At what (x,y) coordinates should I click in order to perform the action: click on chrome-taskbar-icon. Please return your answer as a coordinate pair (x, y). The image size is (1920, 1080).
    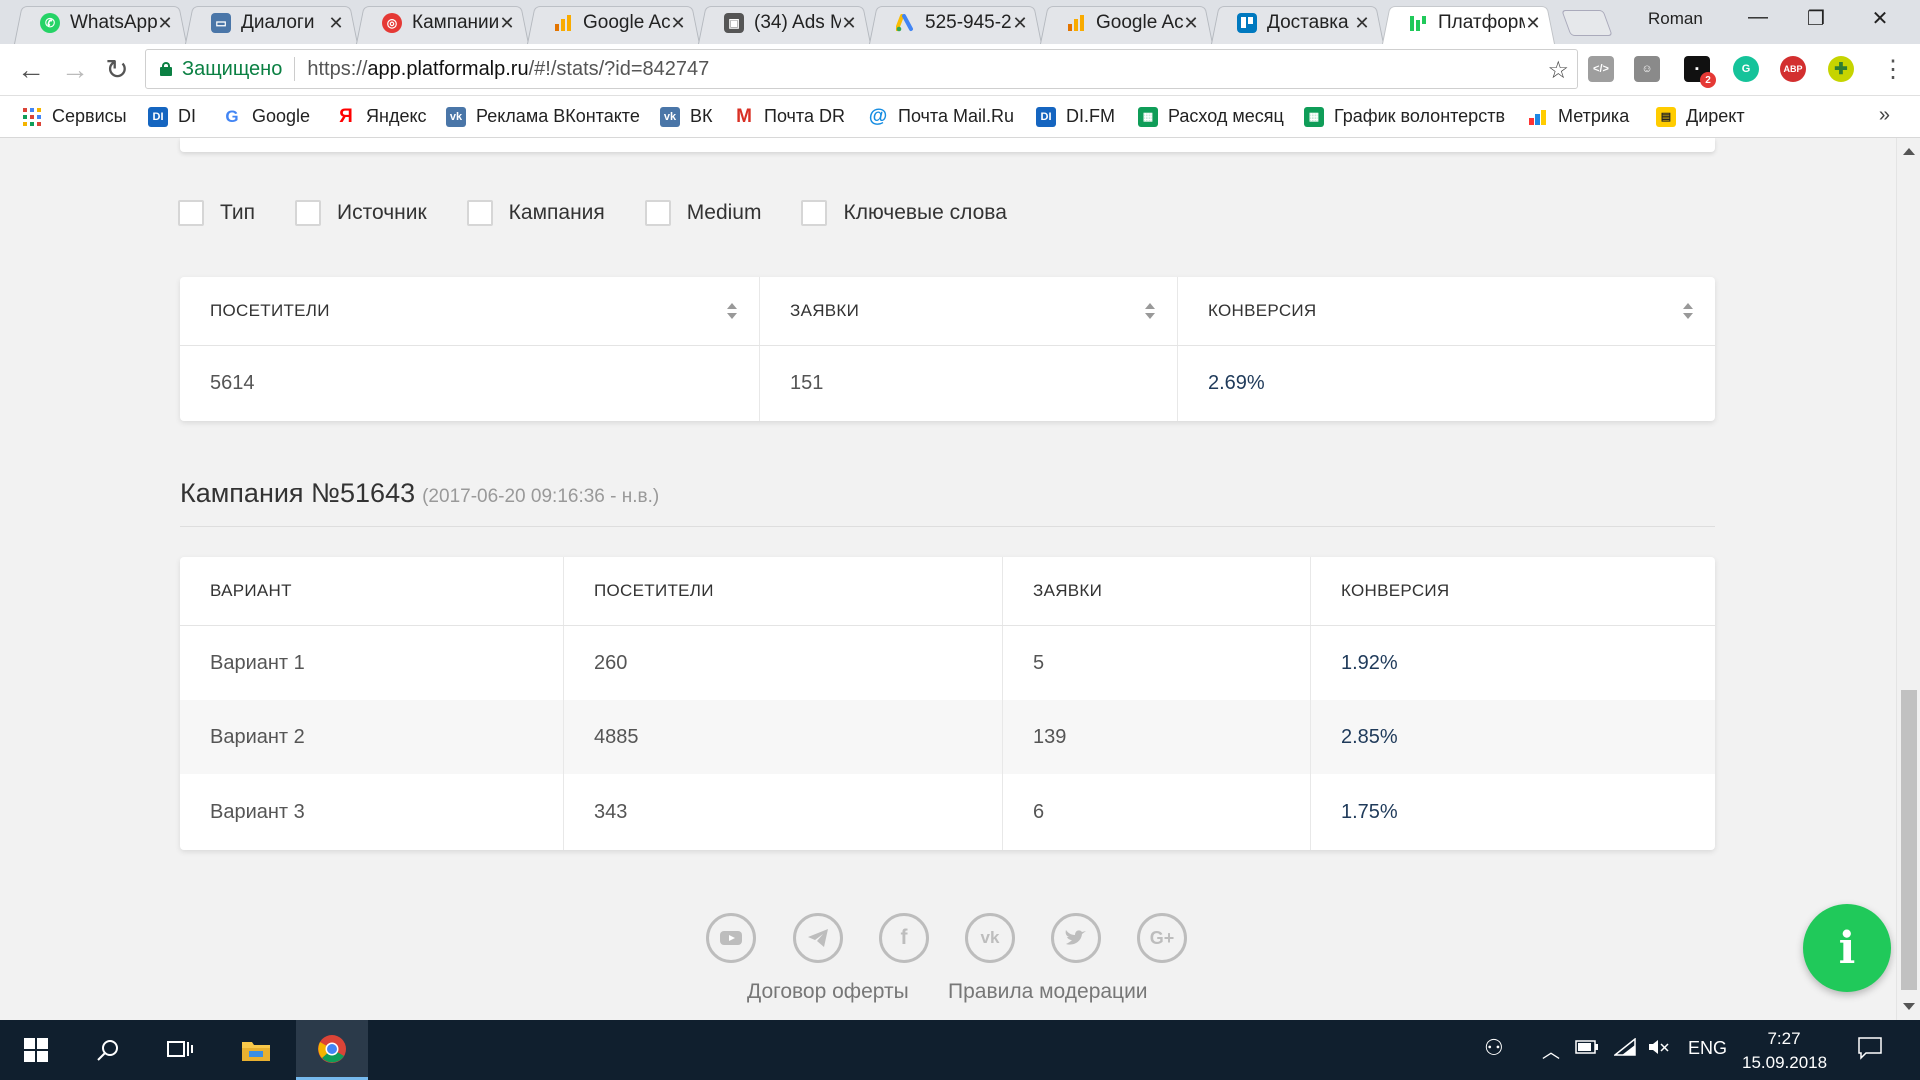
    Looking at the image, I should click on (332, 1050).